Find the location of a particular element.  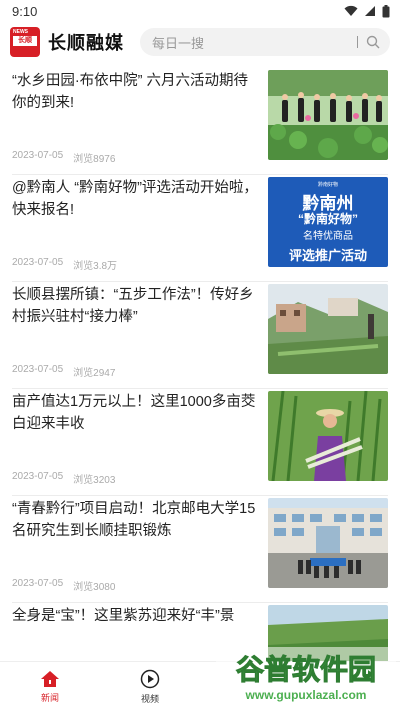

app-header: NEWS 长顺 长顺融媒 每日一搜 is located at coordinates (200, 42).